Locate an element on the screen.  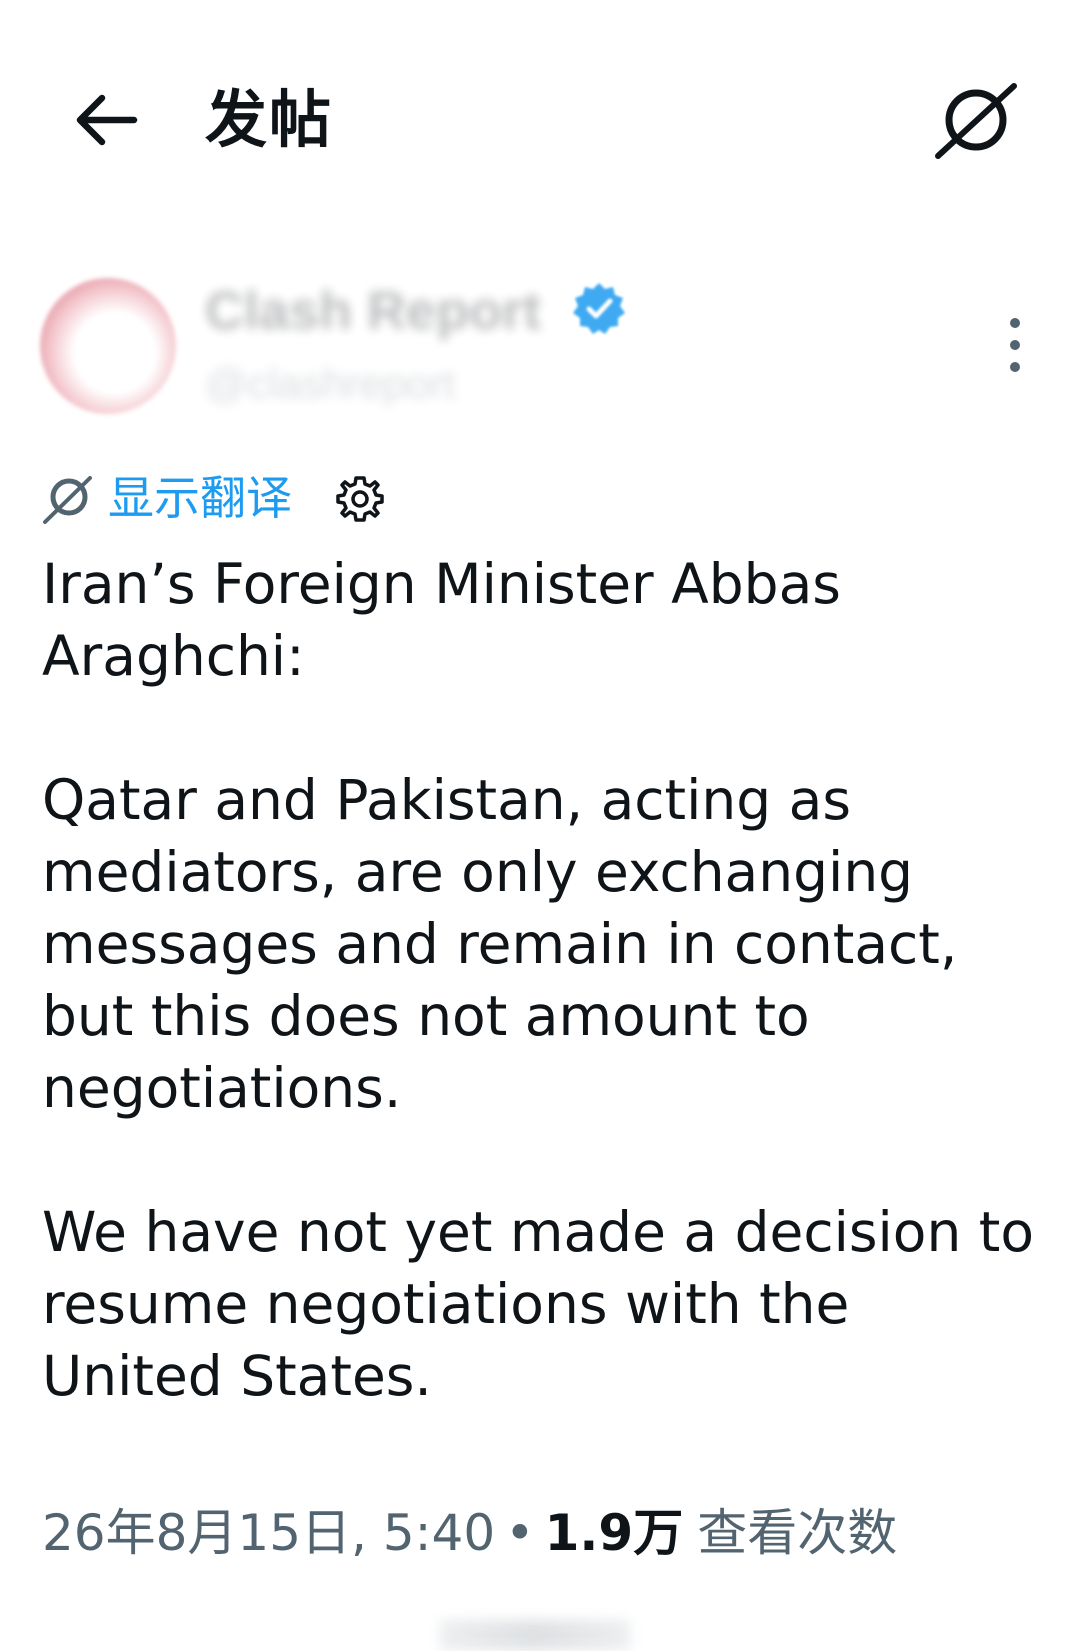
gear-icon is located at coordinates (360, 499).